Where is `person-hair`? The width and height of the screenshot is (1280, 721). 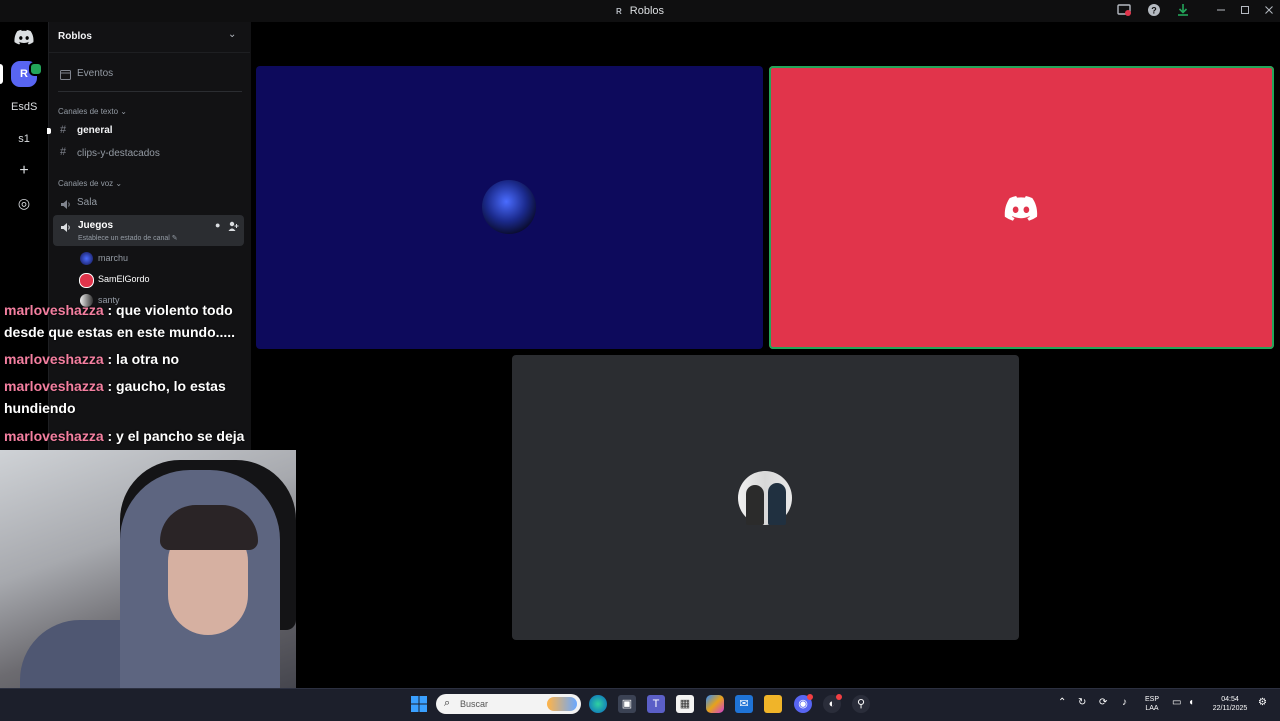
person-hair is located at coordinates (209, 527).